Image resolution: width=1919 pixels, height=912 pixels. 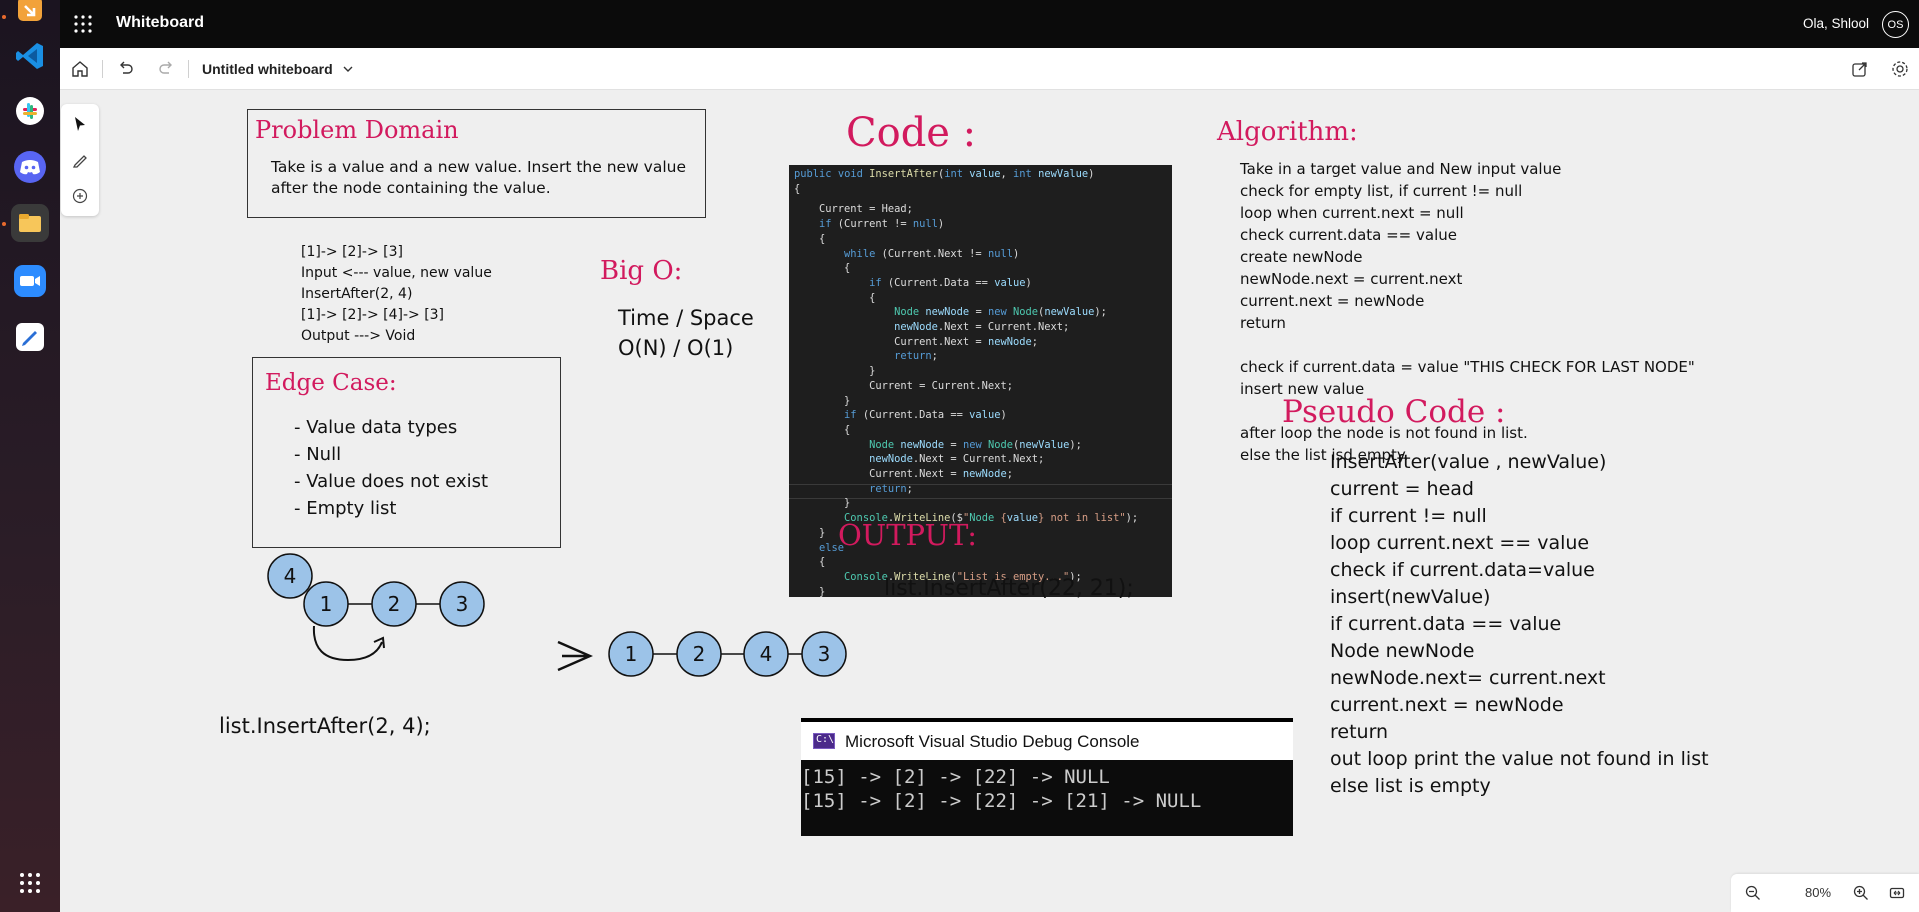 I want to click on algorithm-line: loop when current.next = null, so click(x=1352, y=213).